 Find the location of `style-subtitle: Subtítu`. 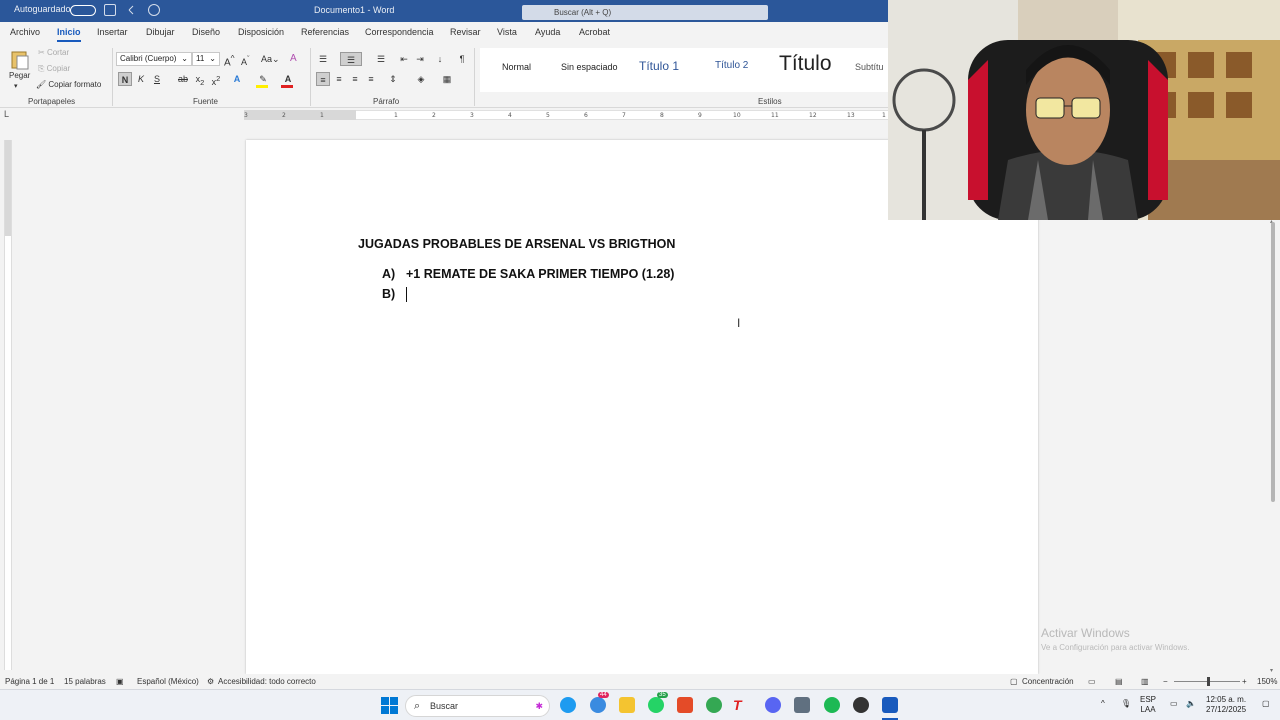

style-subtitle: Subtítu is located at coordinates (869, 67).